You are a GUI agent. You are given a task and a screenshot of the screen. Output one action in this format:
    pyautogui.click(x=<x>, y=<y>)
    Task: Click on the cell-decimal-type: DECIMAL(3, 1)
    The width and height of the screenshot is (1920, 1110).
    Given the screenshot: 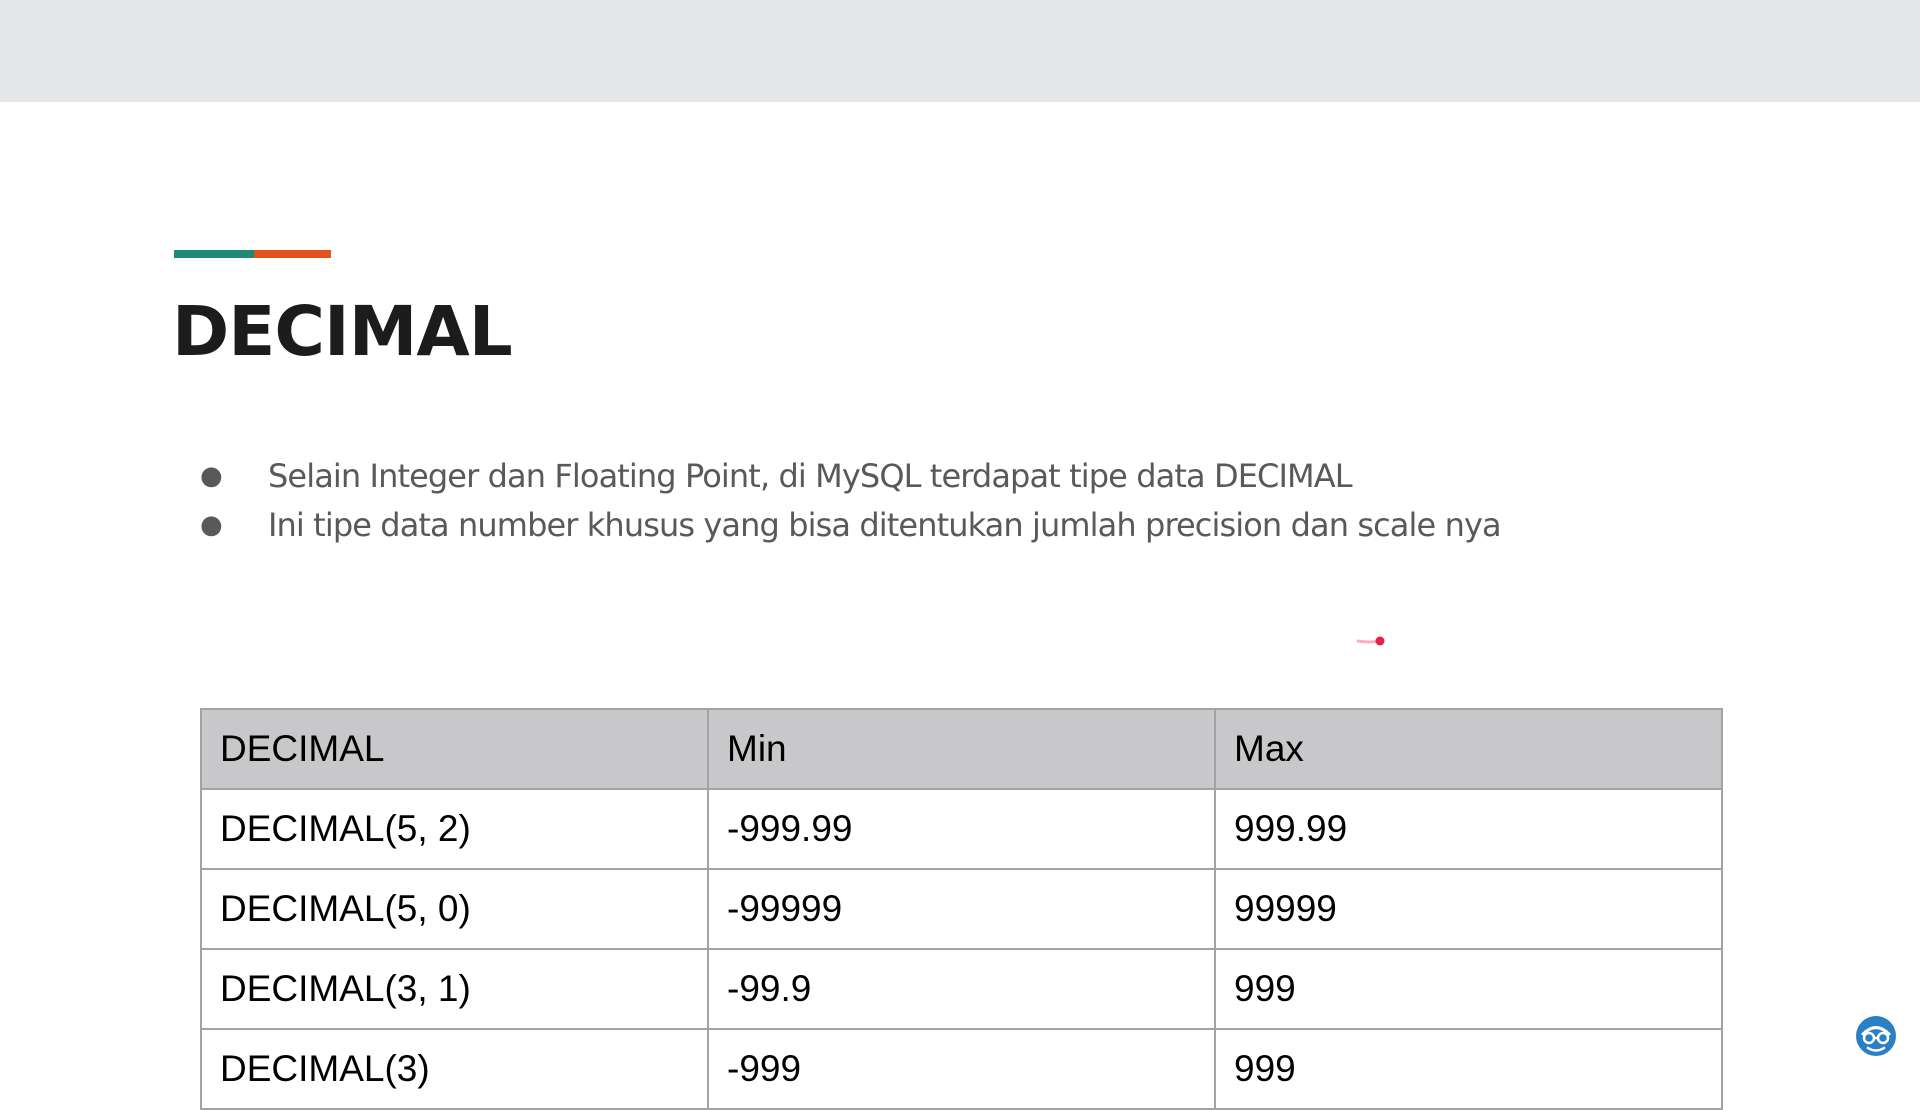 What is the action you would take?
    pyautogui.click(x=454, y=989)
    